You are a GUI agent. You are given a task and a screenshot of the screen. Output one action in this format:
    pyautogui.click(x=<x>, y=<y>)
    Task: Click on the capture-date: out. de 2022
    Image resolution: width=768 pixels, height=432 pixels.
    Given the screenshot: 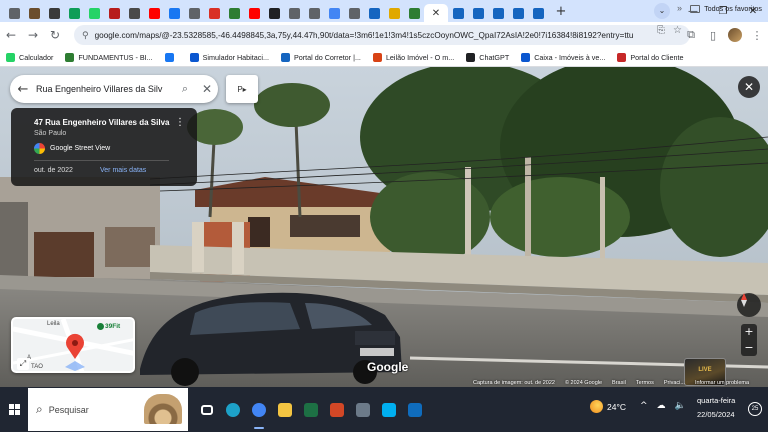 What is the action you would take?
    pyautogui.click(x=53, y=170)
    